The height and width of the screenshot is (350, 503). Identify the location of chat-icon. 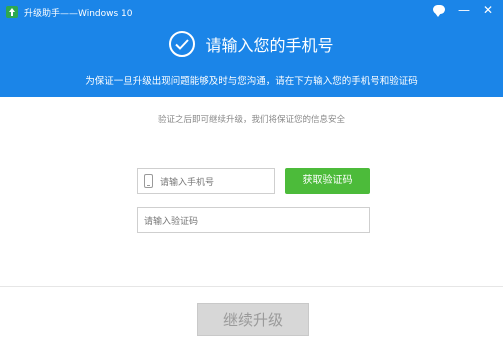
(439, 11).